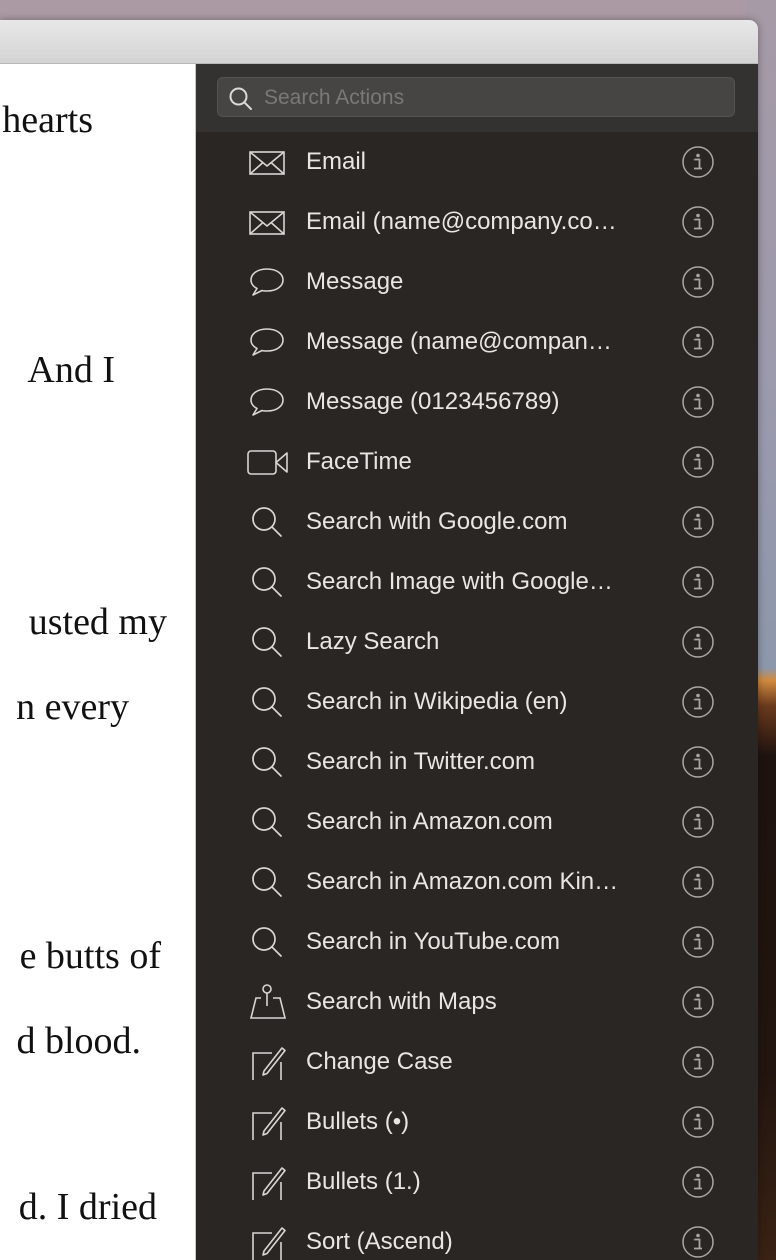 This screenshot has height=1260, width=776. Describe the element at coordinates (72, 707) in the screenshot. I see `document-text-line: n every` at that location.